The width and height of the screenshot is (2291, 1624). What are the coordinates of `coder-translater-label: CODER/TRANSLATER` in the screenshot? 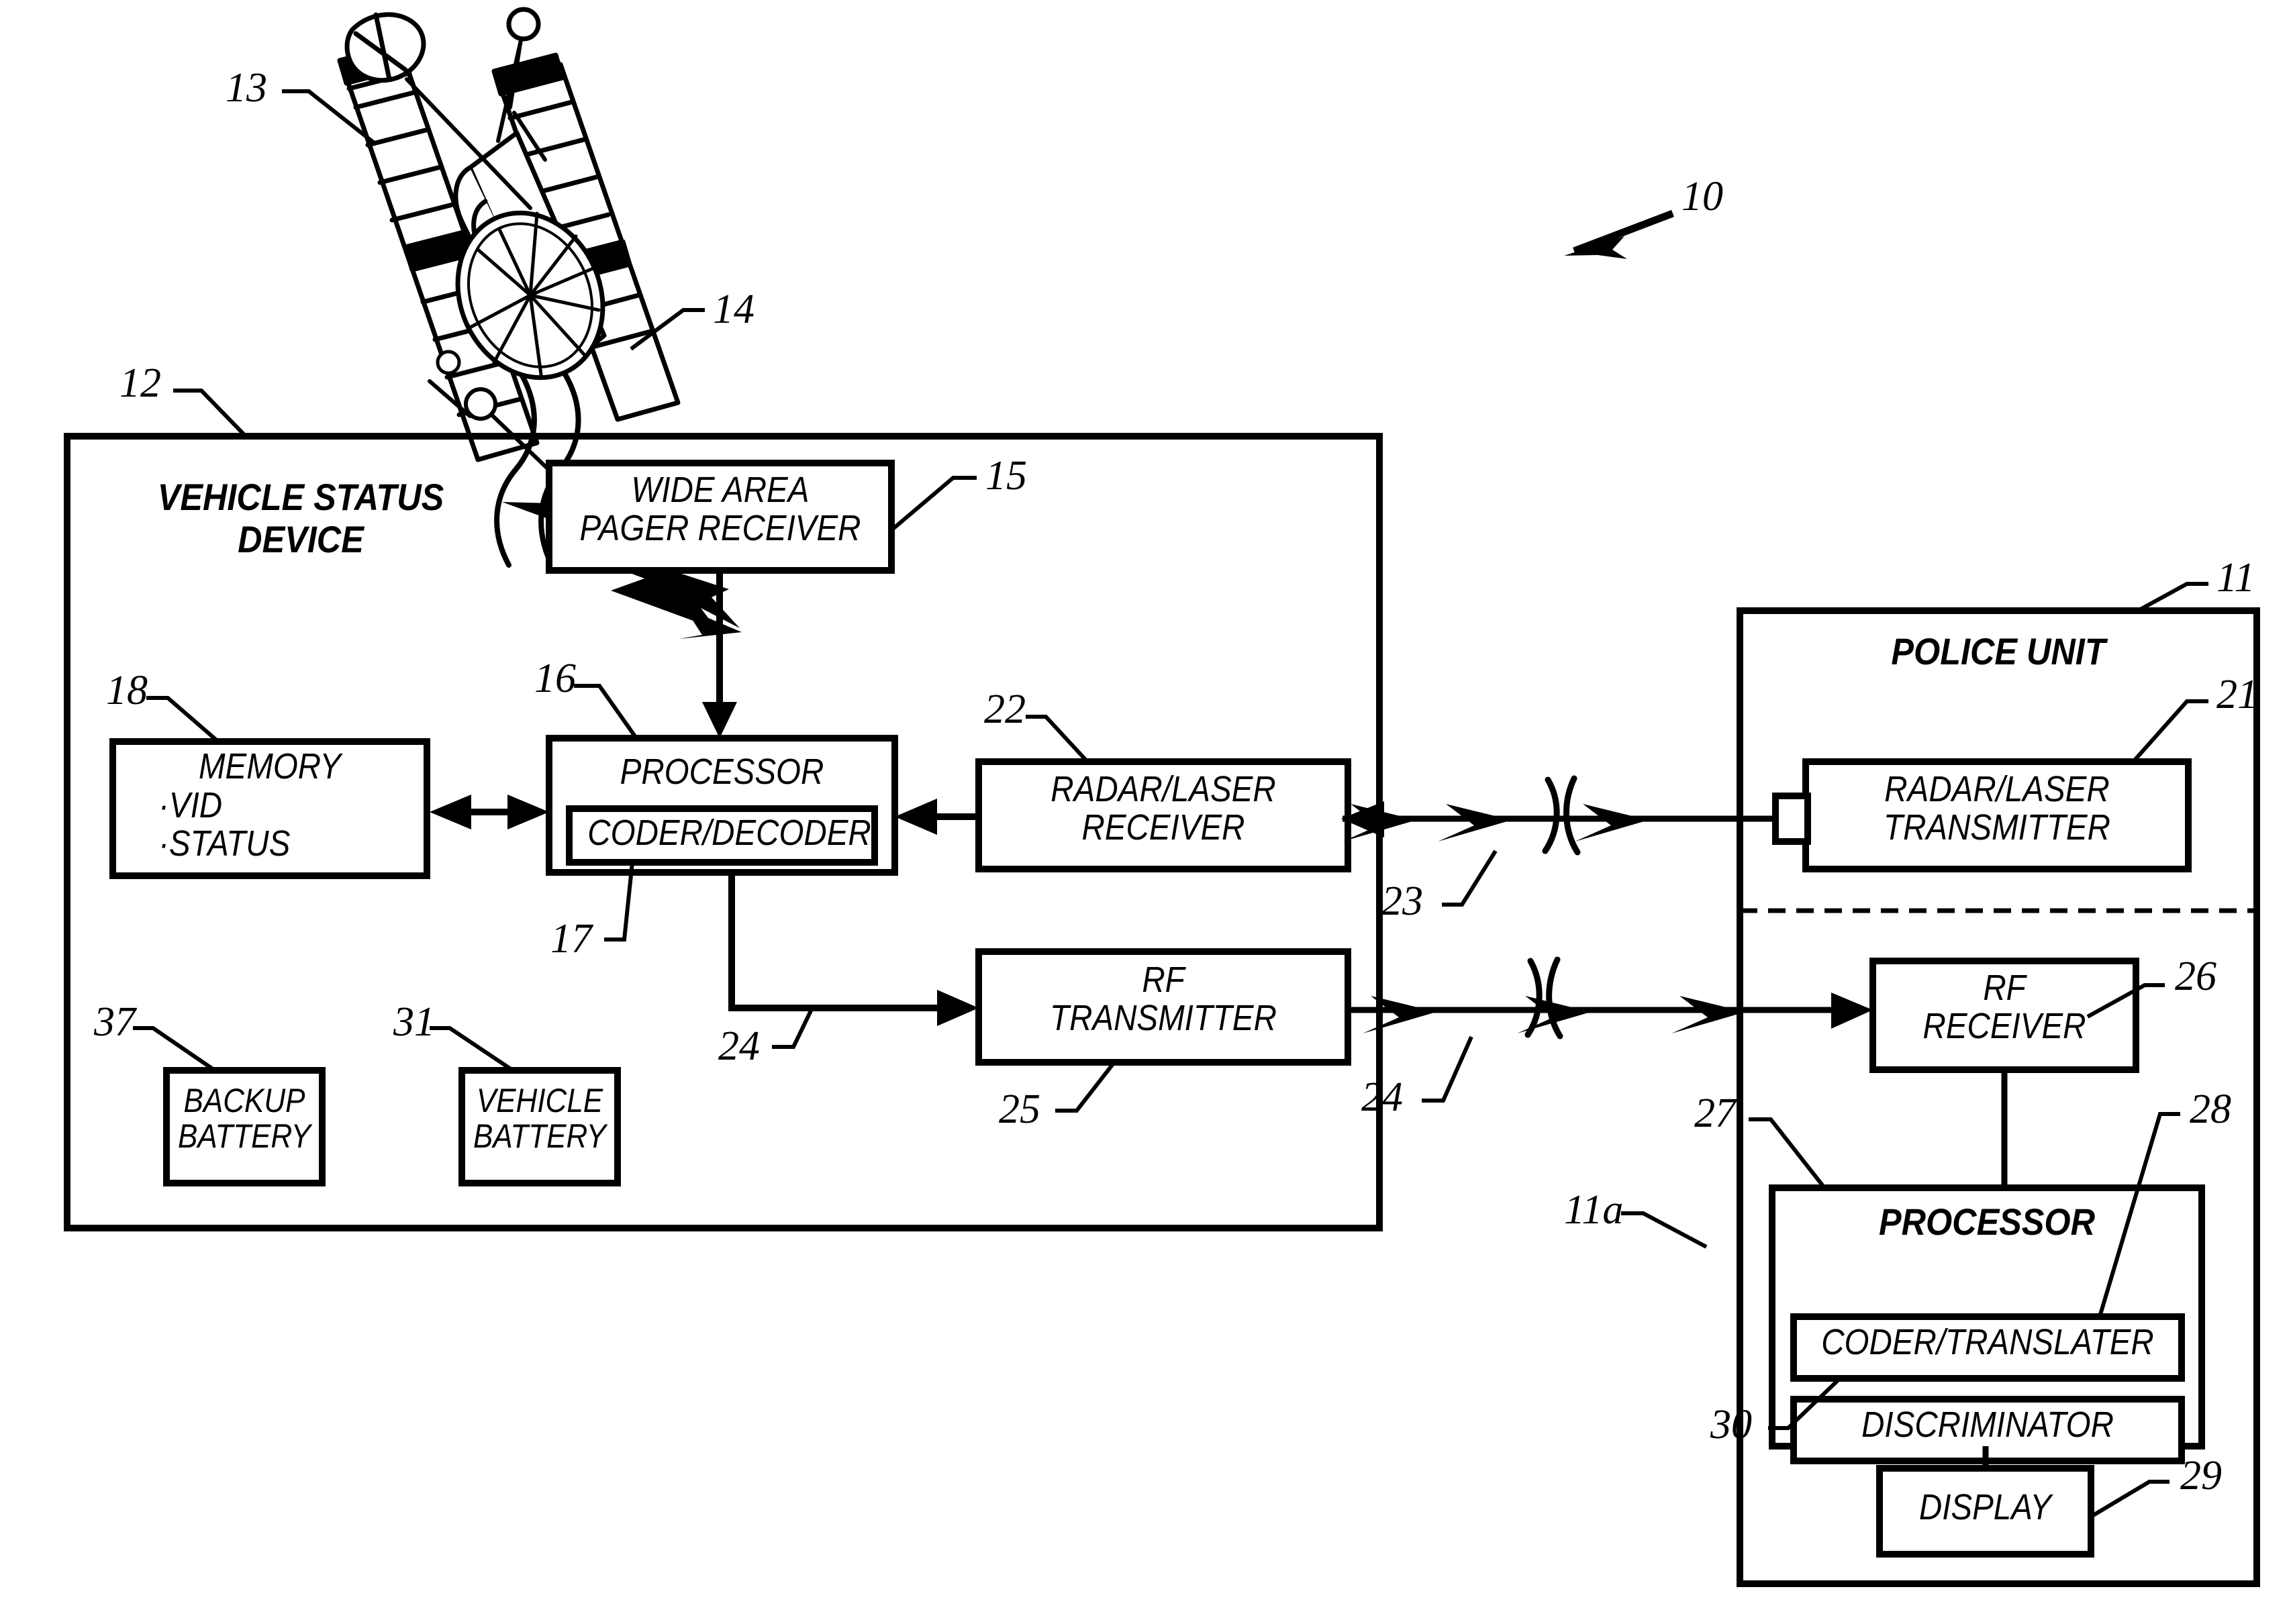 It's located at (1987, 1342).